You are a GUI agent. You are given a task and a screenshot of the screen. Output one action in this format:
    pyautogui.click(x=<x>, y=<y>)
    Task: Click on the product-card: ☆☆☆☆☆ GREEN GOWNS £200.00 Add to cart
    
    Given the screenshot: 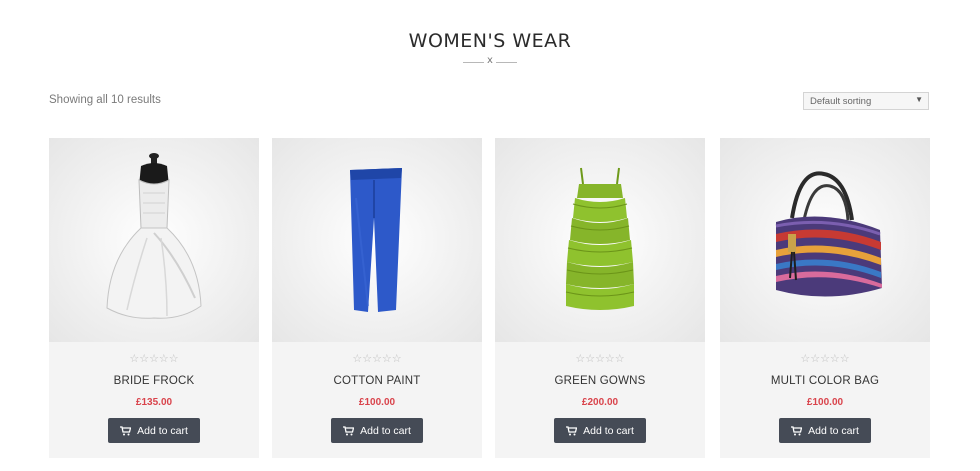 What is the action you would take?
    pyautogui.click(x=600, y=298)
    